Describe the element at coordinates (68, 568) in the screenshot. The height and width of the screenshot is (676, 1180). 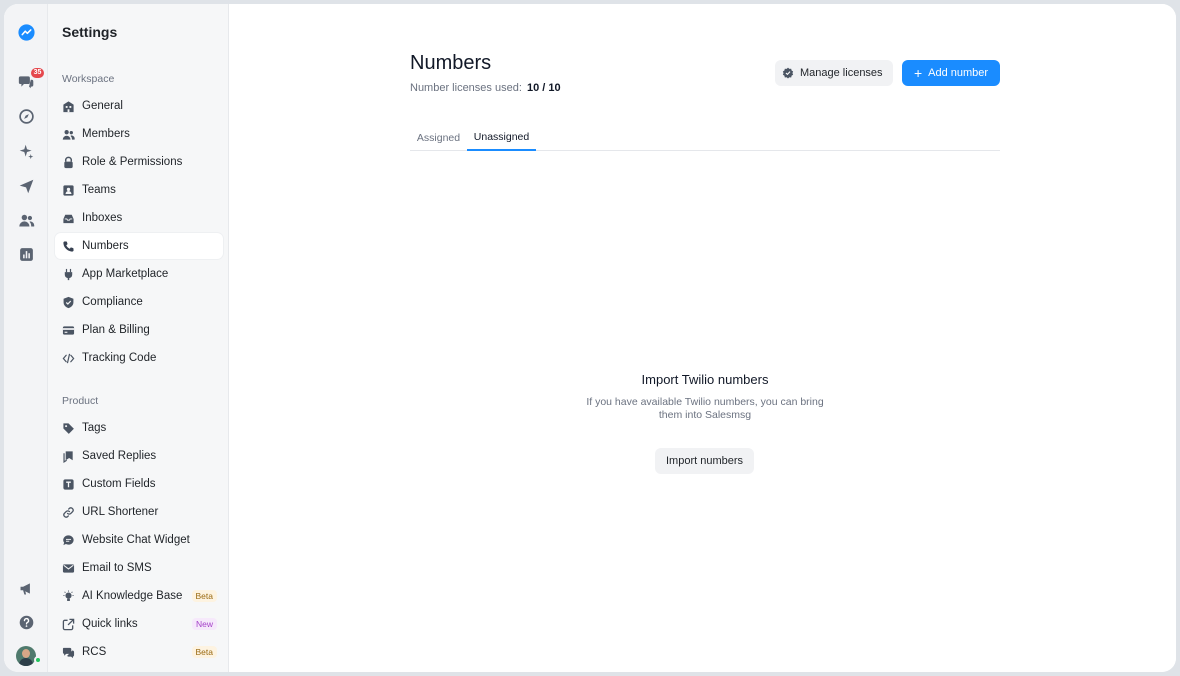
I see `envelope-icon` at that location.